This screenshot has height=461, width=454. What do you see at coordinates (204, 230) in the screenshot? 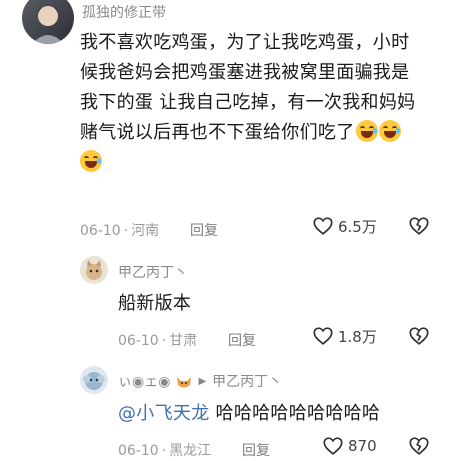
I see `comment-reply-button: 回复` at bounding box center [204, 230].